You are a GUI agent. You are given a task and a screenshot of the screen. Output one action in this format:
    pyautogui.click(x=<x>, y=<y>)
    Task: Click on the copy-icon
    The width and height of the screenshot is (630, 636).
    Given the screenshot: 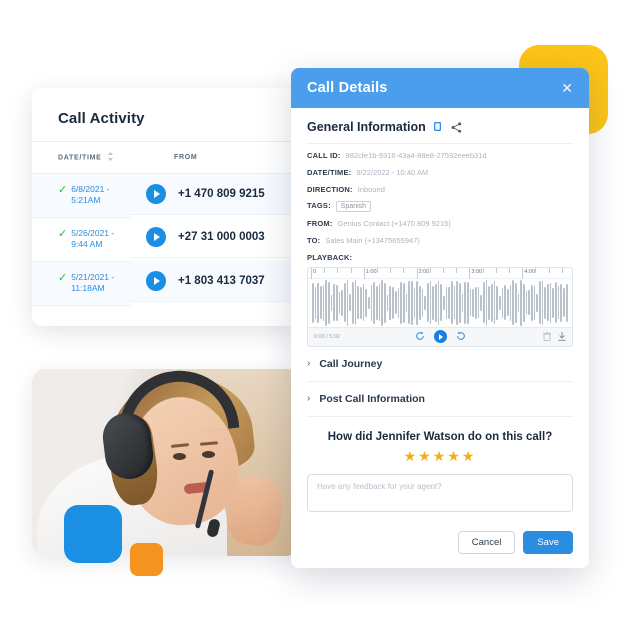 What is the action you would take?
    pyautogui.click(x=438, y=127)
    